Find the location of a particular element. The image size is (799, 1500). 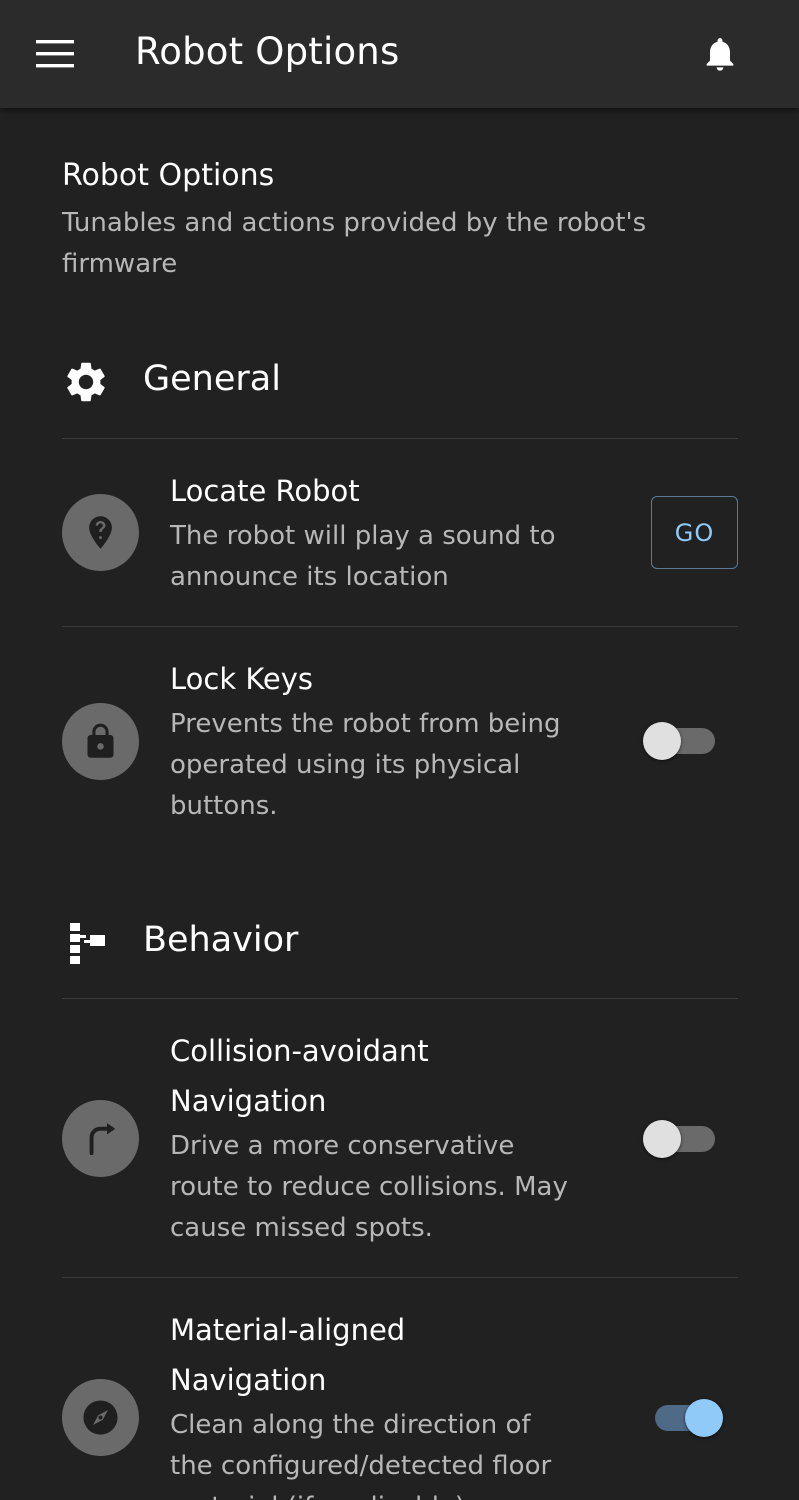

bell-icon is located at coordinates (720, 54).